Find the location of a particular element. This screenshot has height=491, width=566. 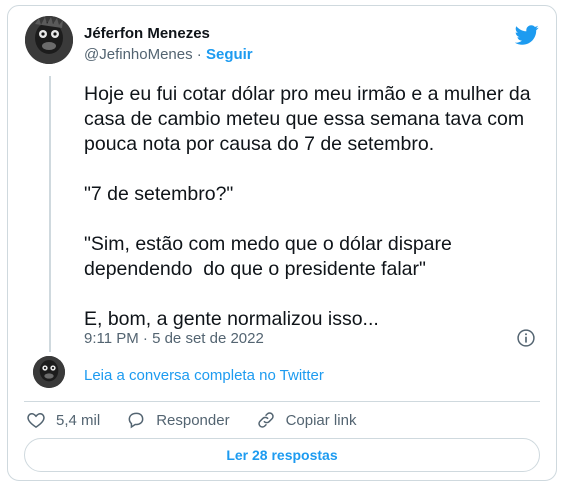

info-icon is located at coordinates (526, 338).